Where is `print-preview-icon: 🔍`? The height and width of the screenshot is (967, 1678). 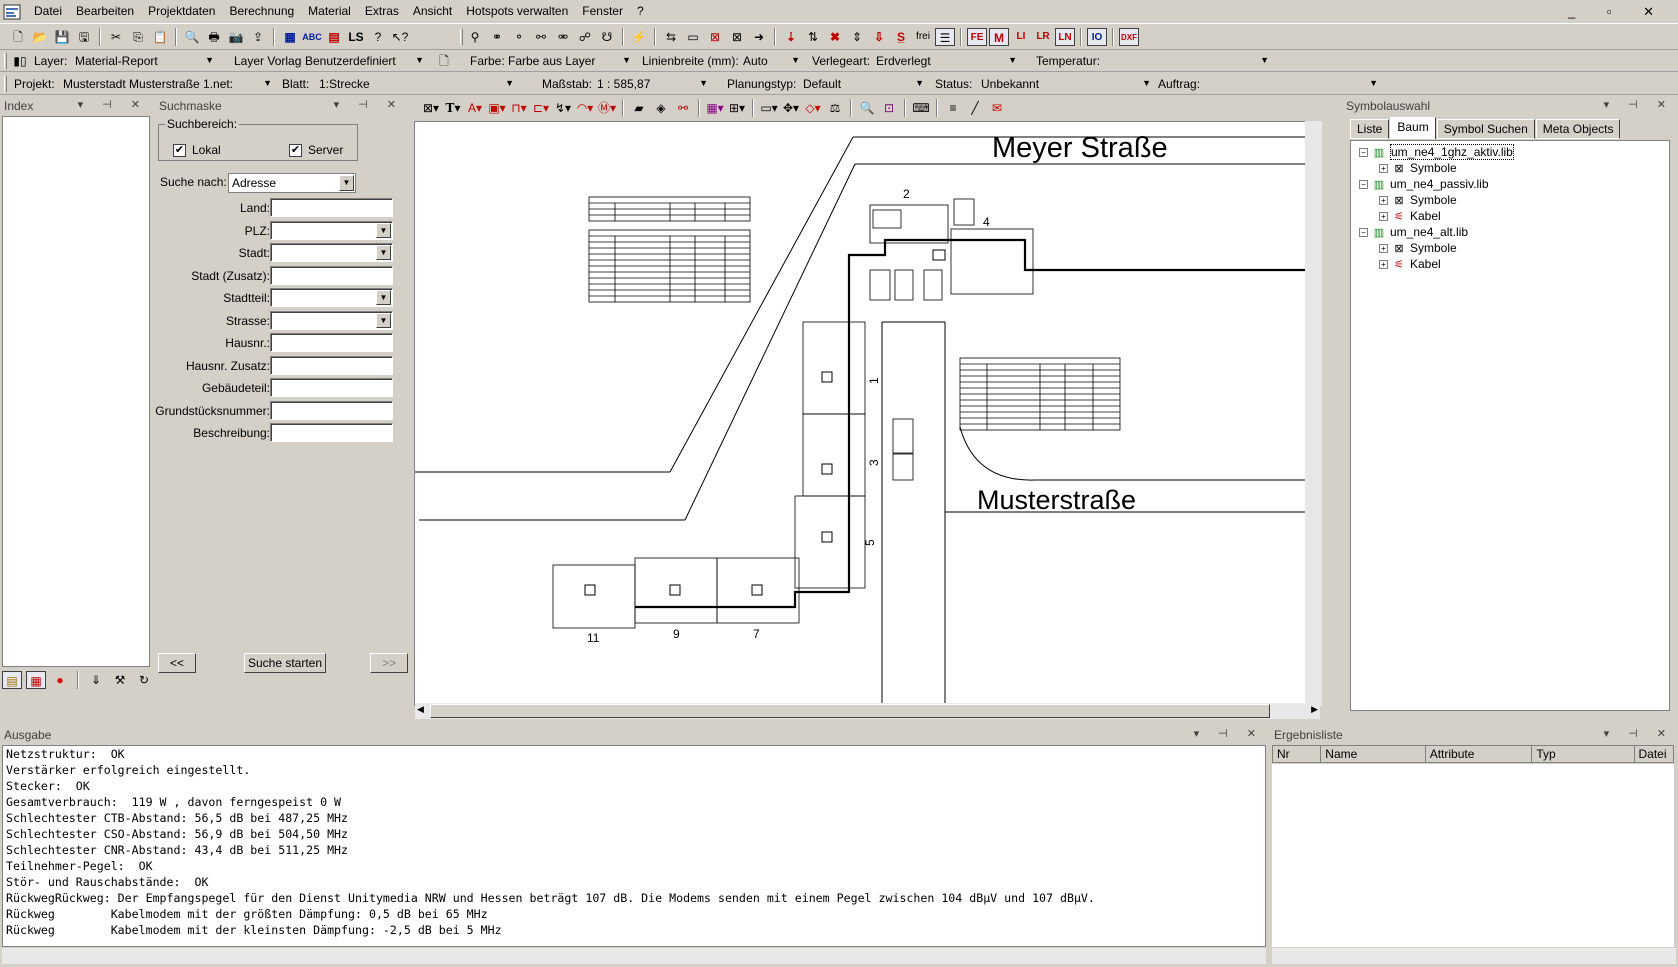 print-preview-icon: 🔍 is located at coordinates (192, 37).